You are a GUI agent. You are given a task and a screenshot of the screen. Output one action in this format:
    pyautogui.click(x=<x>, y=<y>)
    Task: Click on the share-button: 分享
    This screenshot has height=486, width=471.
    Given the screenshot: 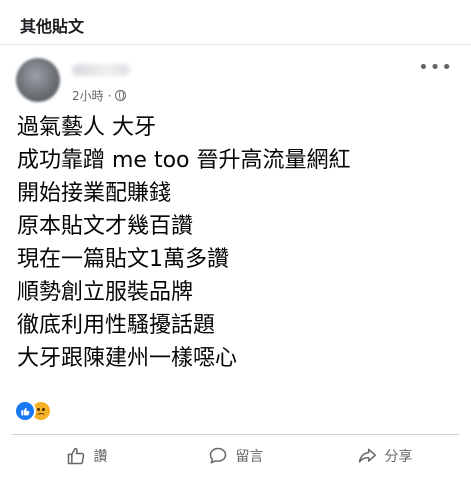 What is the action you would take?
    pyautogui.click(x=384, y=456)
    